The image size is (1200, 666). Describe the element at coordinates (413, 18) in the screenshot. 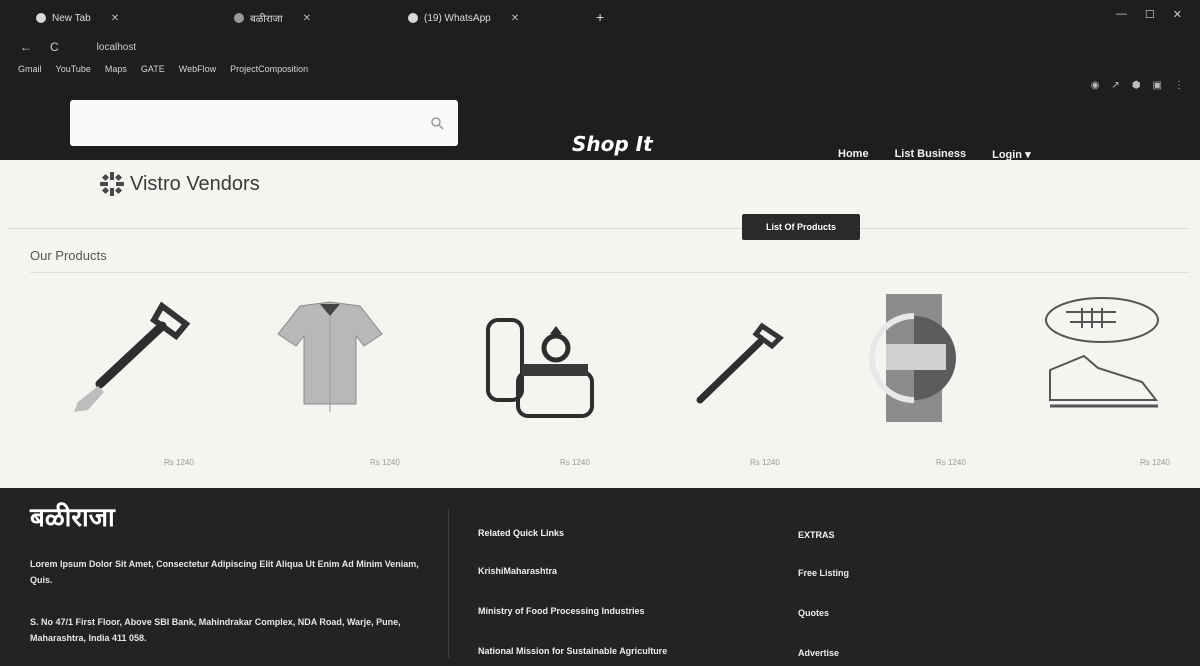

I see `whatsapp-icon` at that location.